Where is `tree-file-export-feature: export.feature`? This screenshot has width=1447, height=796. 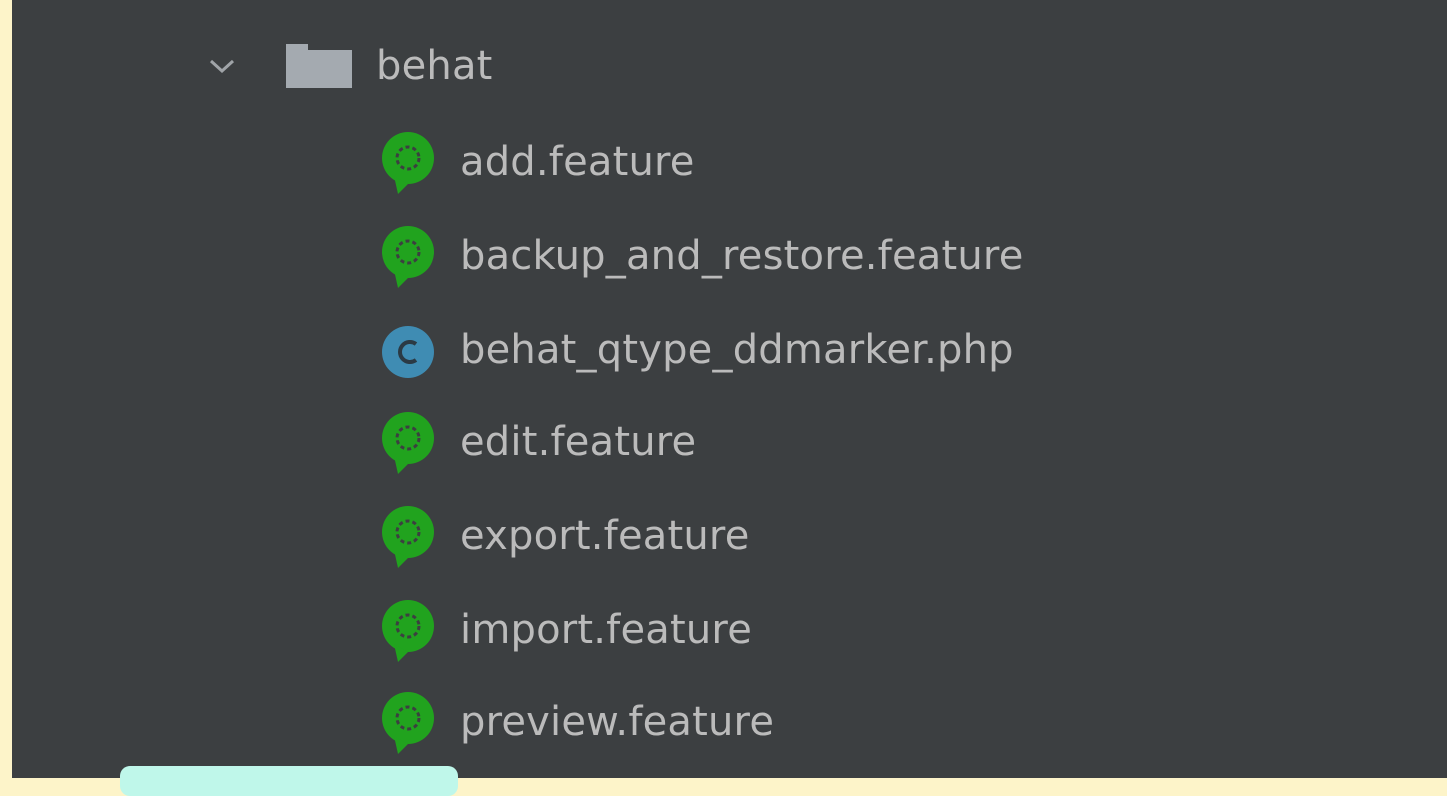 tree-file-export-feature: export.feature is located at coordinates (565, 536).